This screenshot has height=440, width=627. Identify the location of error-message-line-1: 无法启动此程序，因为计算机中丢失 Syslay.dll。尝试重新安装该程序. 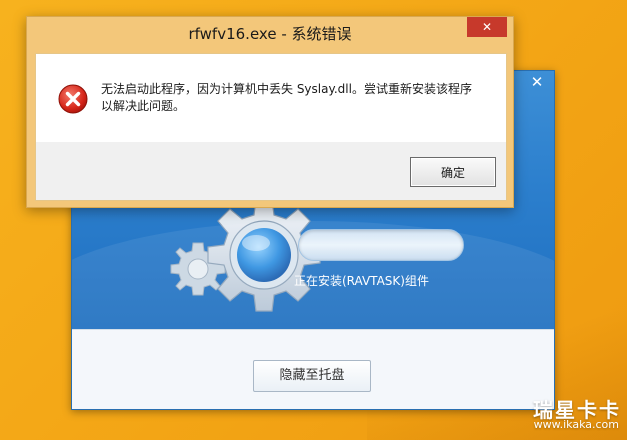
(286, 89).